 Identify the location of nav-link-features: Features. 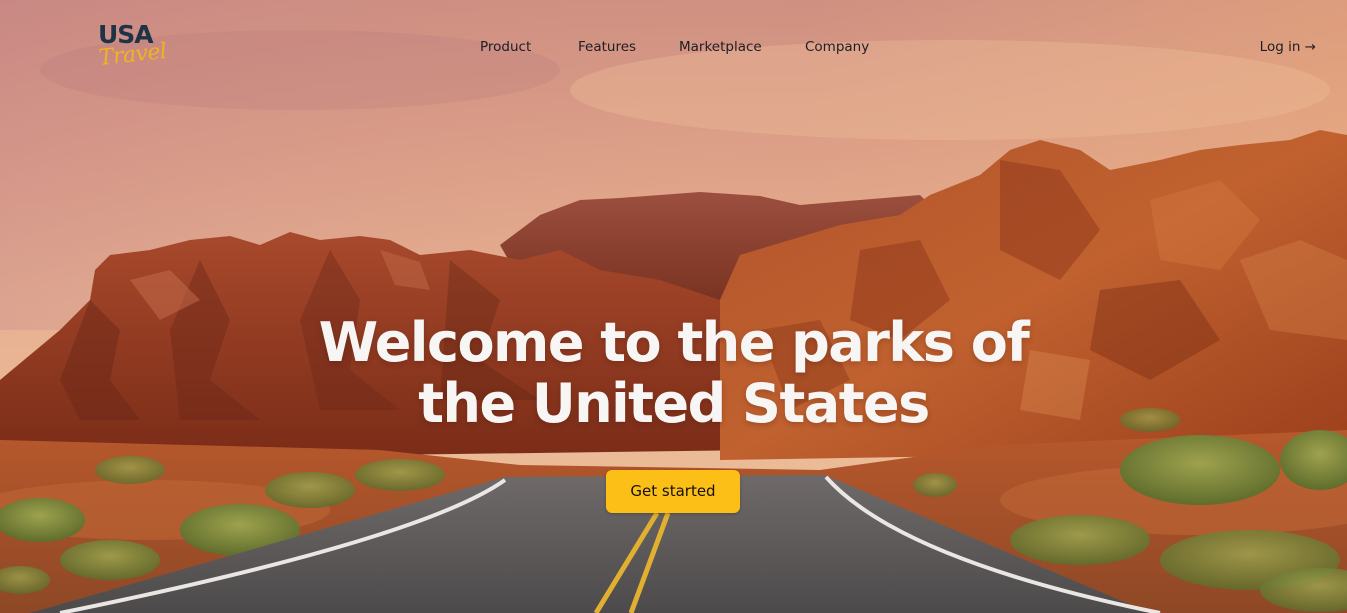
(607, 47).